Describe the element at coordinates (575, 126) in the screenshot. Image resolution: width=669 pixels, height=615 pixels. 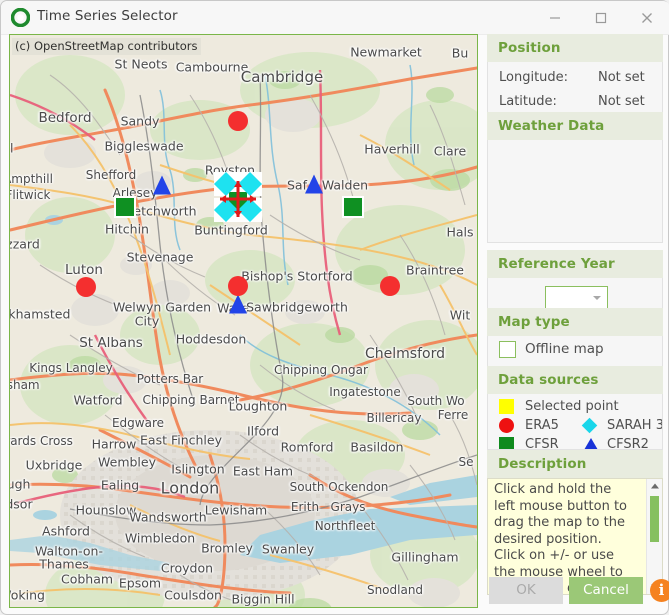
I see `weather-data-header: Weather Data` at that location.